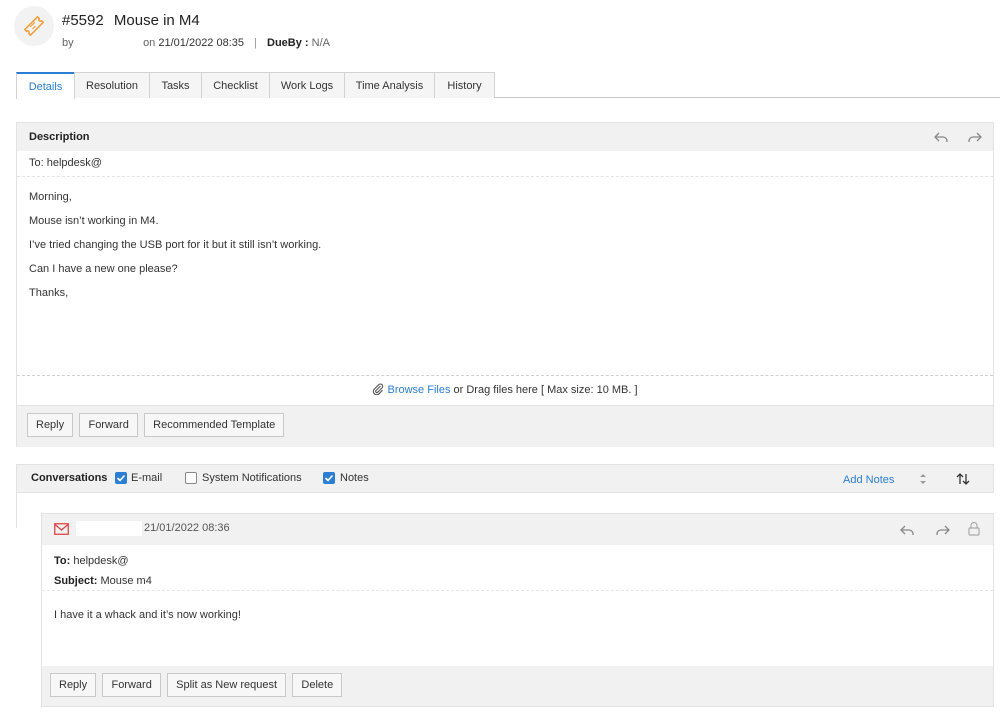 This screenshot has height=713, width=1000. Describe the element at coordinates (50, 197) in the screenshot. I see `description-line: Morning,` at that location.